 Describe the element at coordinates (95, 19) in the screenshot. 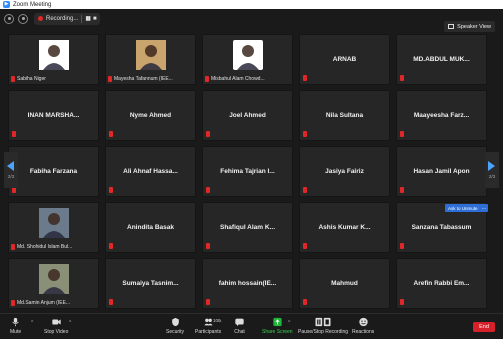

I see `stop-recording-icon: ■` at that location.